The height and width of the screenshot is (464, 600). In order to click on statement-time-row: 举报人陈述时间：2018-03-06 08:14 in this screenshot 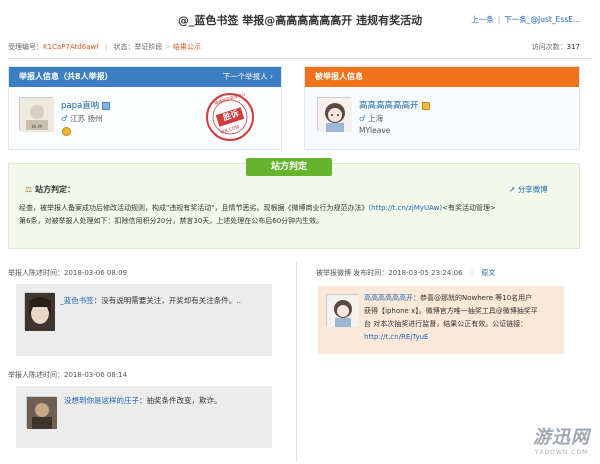, I will do `click(67, 375)`.